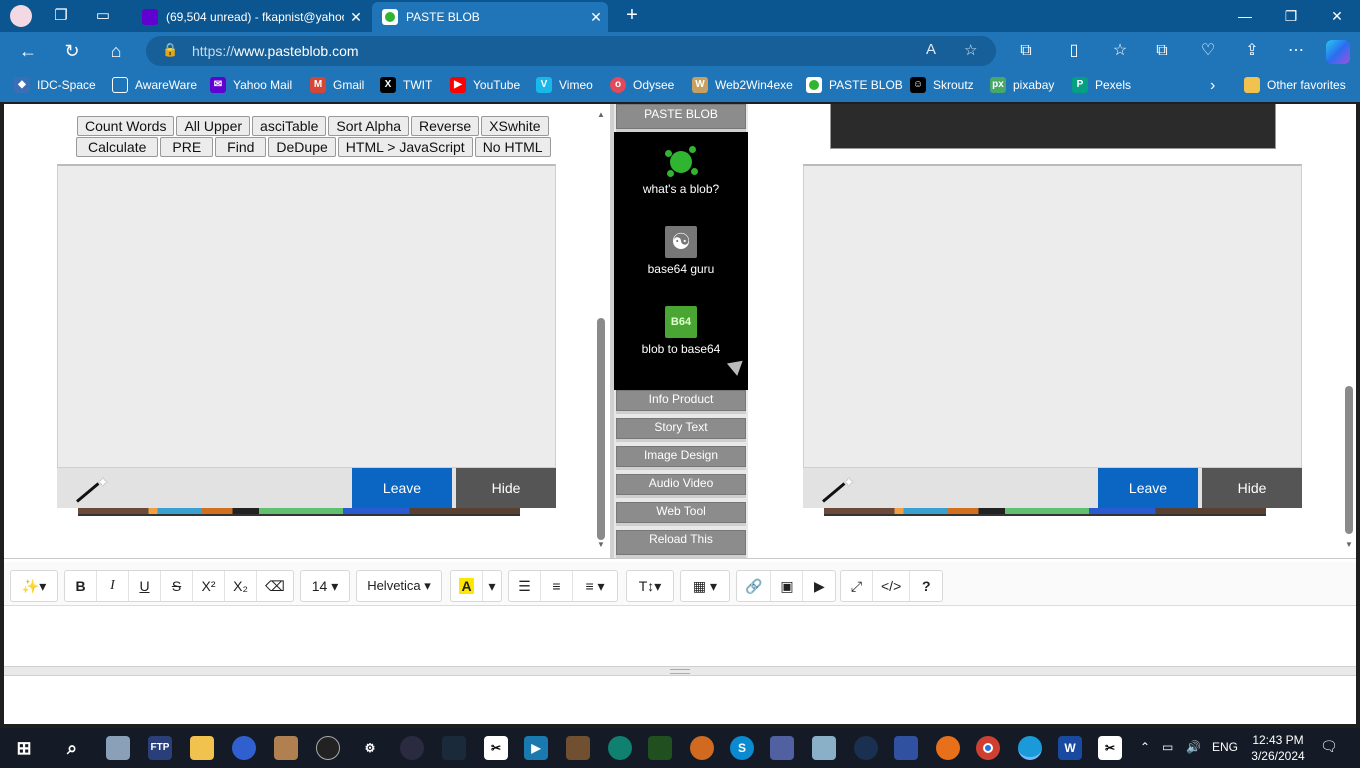 Image resolution: width=1360 pixels, height=768 pixels. I want to click on fav-pixabay: px pixabay, so click(1022, 85).